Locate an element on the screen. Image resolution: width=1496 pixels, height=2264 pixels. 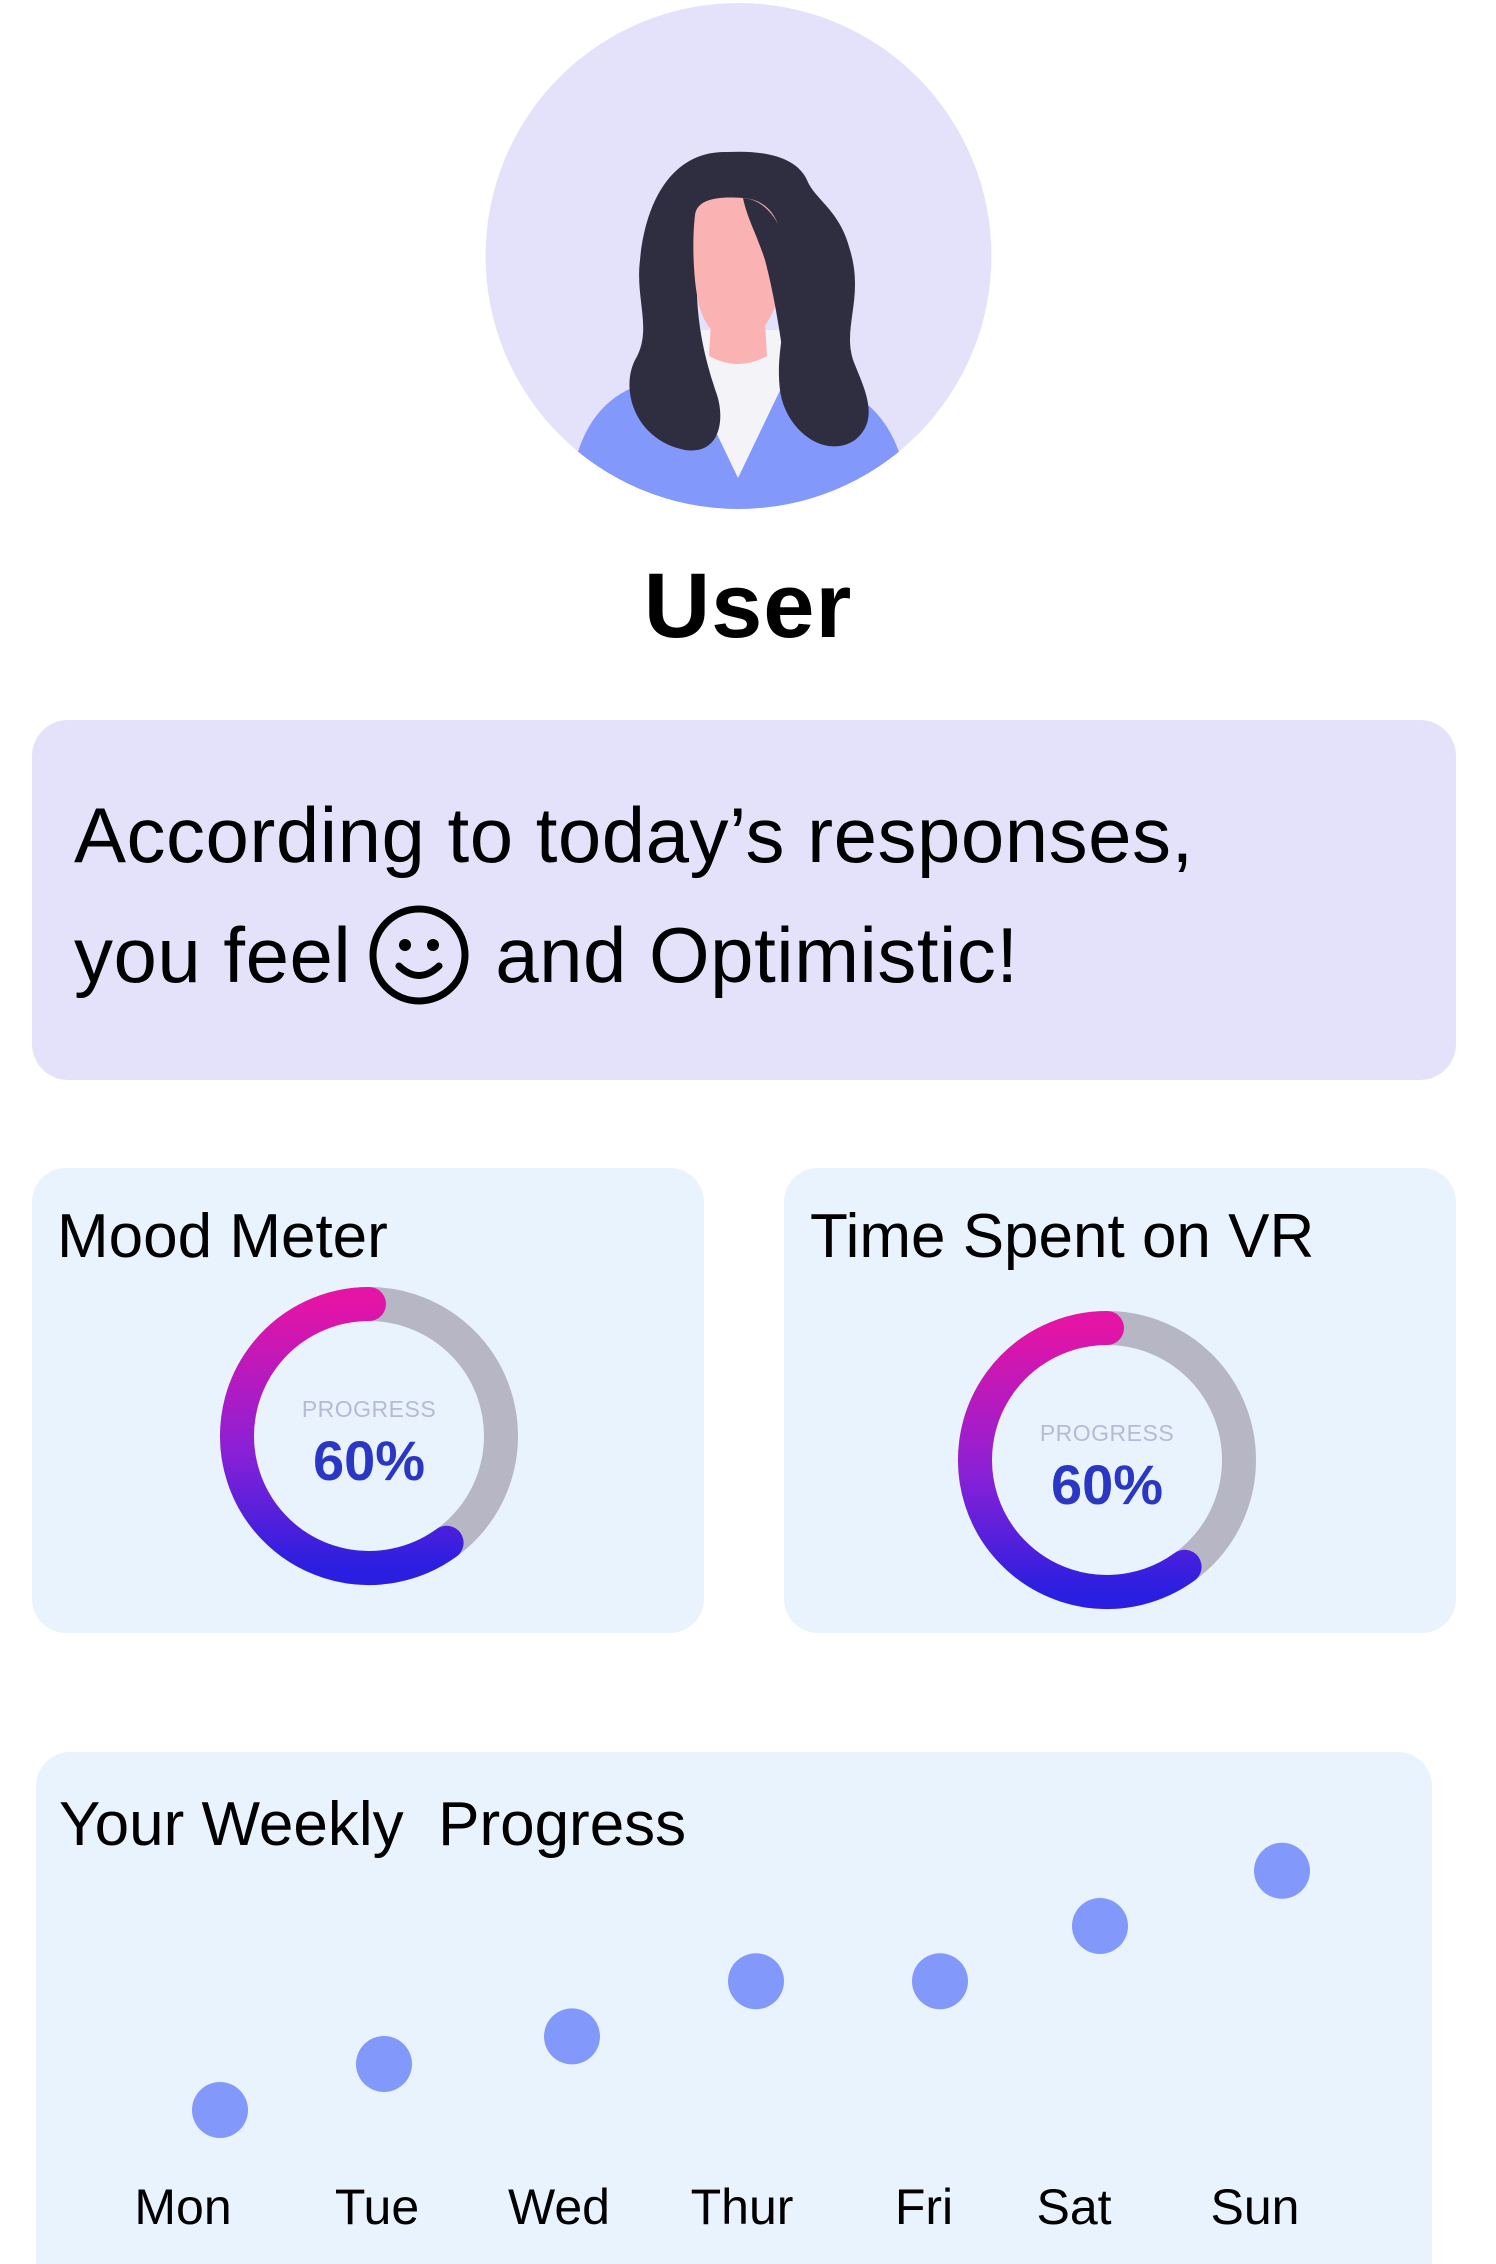
mood-meter-card: Mood Meter PROGRESS 60% is located at coordinates (368, 1400).